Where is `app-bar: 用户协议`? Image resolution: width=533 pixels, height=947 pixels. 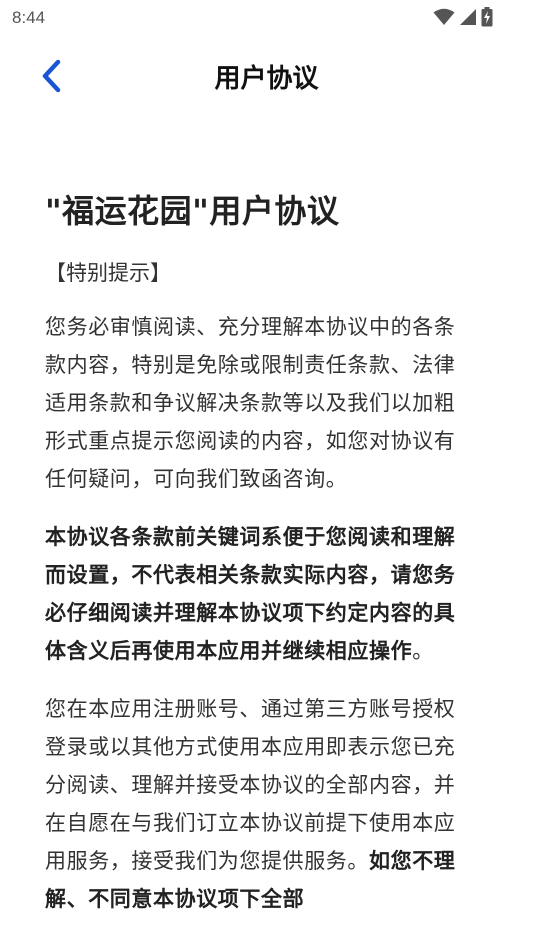
app-bar: 用户协议 is located at coordinates (266, 76).